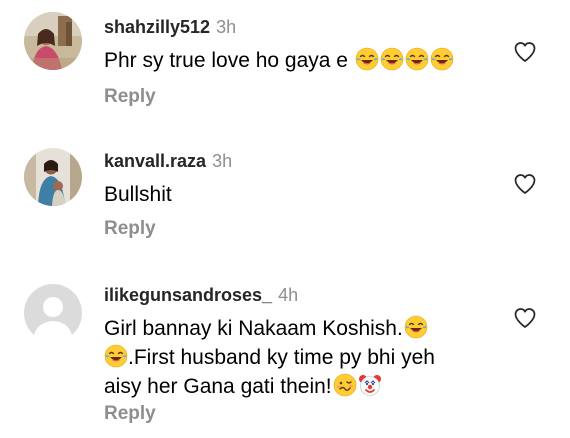 The image size is (570, 438). Describe the element at coordinates (155, 161) in the screenshot. I see `username: kanvall.raza` at that location.